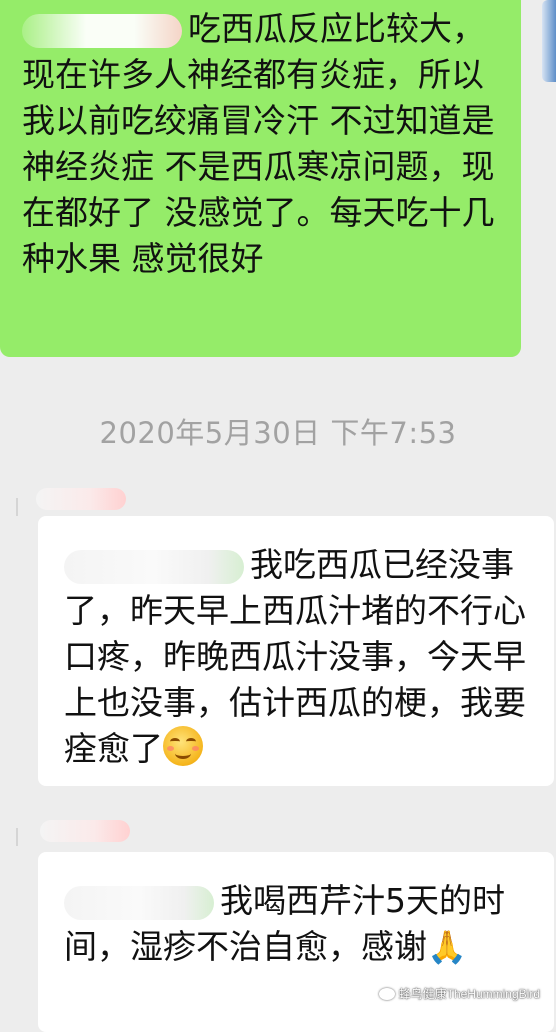  I want to click on avatar-edge, so click(549, 41).